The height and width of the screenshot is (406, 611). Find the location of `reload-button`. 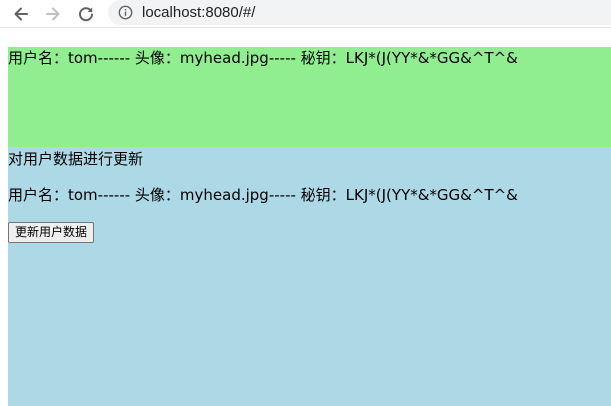

reload-button is located at coordinates (86, 14).